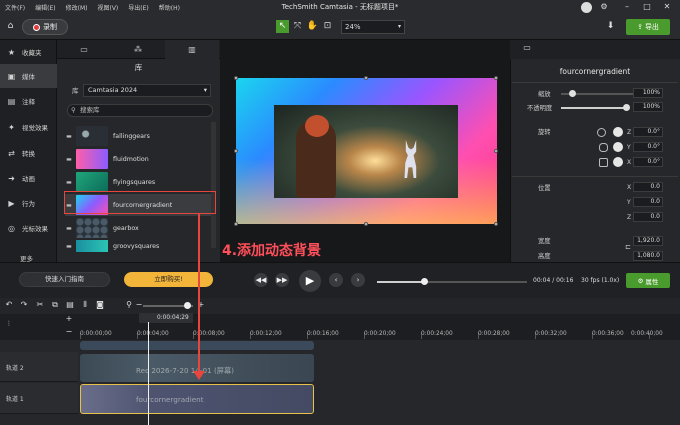 The width and height of the screenshot is (680, 425). Describe the element at coordinates (282, 26) in the screenshot. I see `select-tool-icon: ↖` at that location.